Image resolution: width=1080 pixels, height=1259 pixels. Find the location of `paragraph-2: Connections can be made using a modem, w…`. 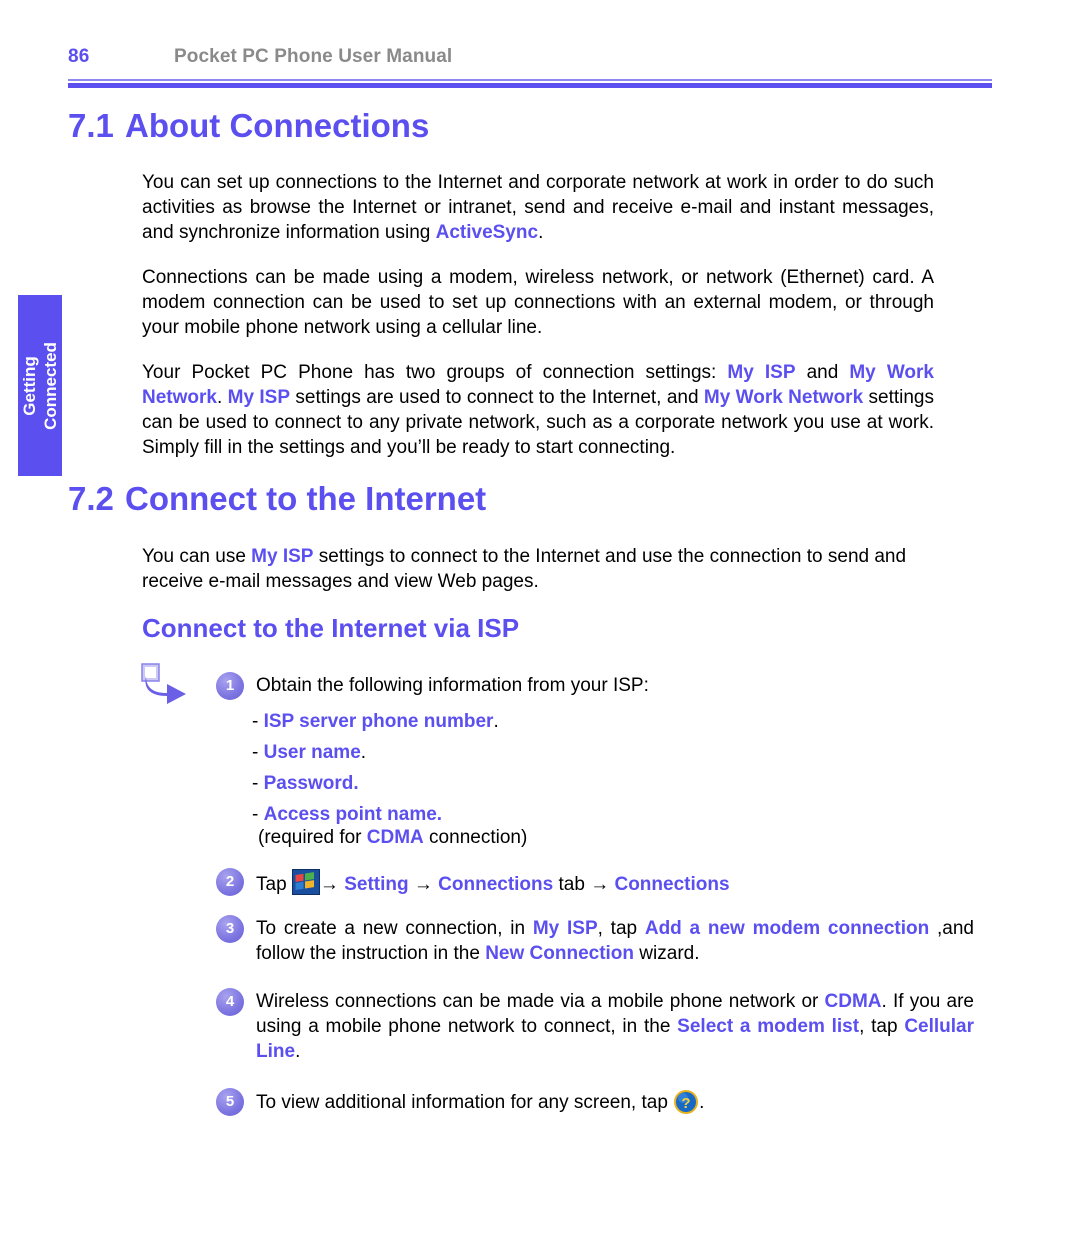

paragraph-2: Connections can be made using a modem, w… is located at coordinates (538, 302).